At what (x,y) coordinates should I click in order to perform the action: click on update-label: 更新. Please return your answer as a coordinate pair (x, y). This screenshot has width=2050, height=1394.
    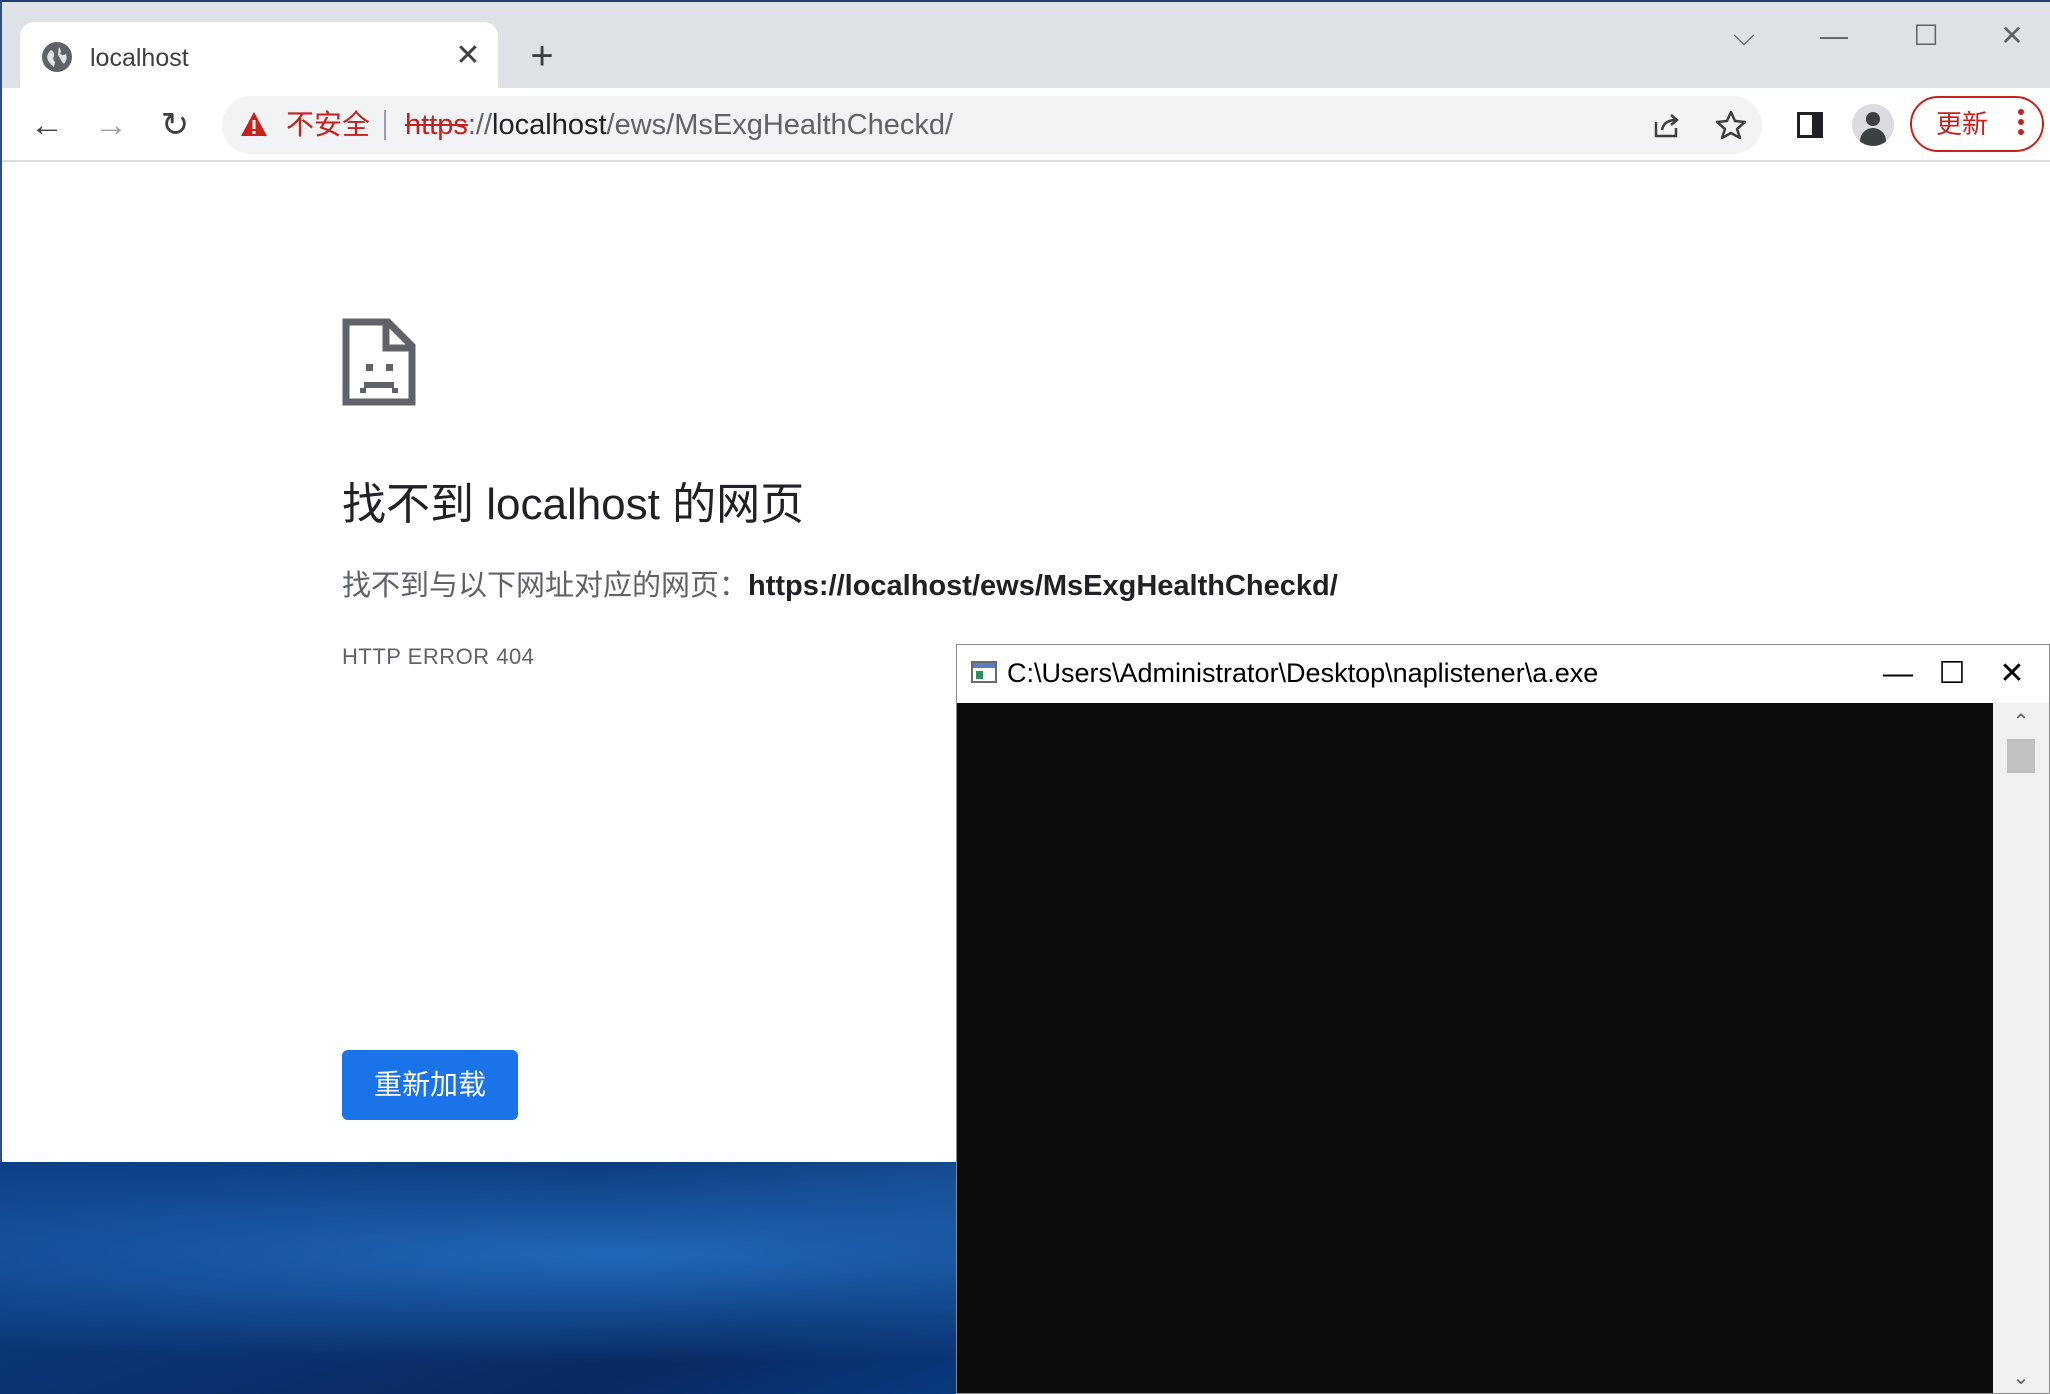
    Looking at the image, I should click on (1962, 124).